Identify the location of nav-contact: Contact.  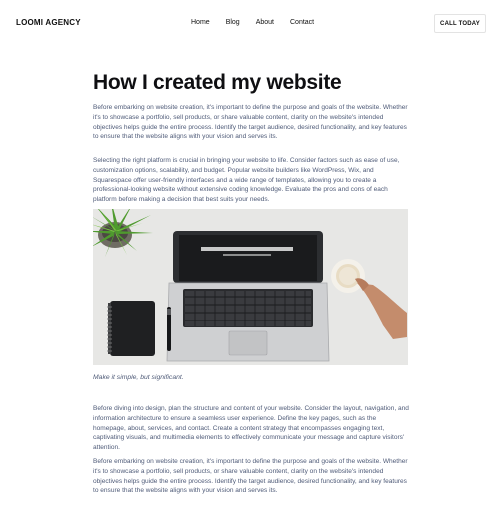
(302, 22).